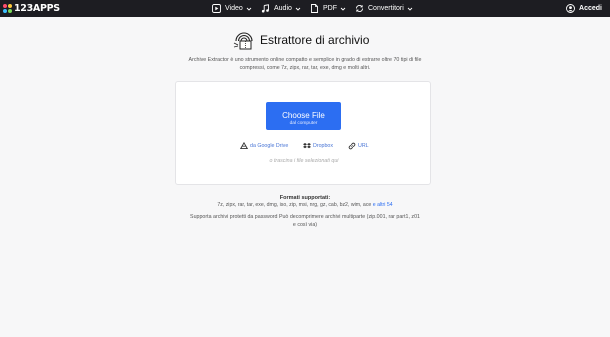 The width and height of the screenshot is (610, 337). What do you see at coordinates (269, 145) in the screenshot?
I see `google-drive-label: da Google Drive` at bounding box center [269, 145].